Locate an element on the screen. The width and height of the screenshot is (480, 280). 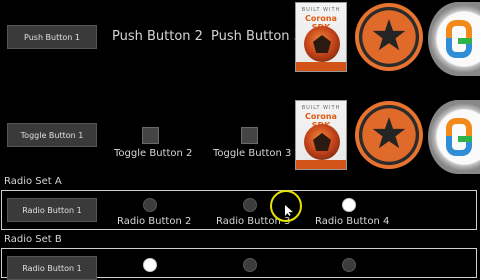
radio-set-a-radio-button-1: Radio Button 1 is located at coordinates (52, 210).